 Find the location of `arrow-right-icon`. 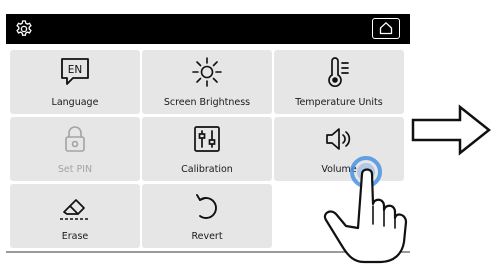

arrow-right-icon is located at coordinates (451, 130).